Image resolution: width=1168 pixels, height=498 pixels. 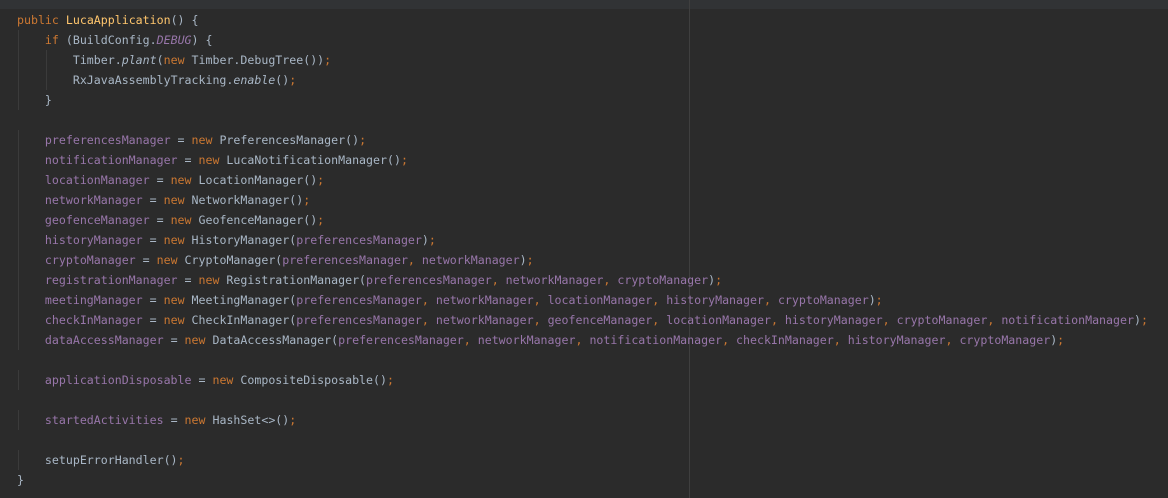 What do you see at coordinates (244, 200) in the screenshot?
I see `code-token: NetworkManager()` at bounding box center [244, 200].